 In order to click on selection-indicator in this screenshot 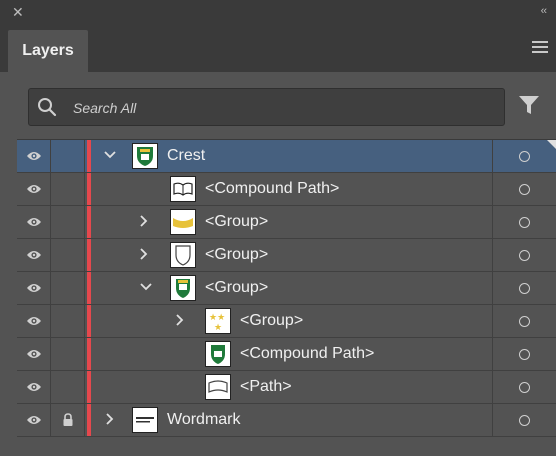, I will do `click(551, 144)`.